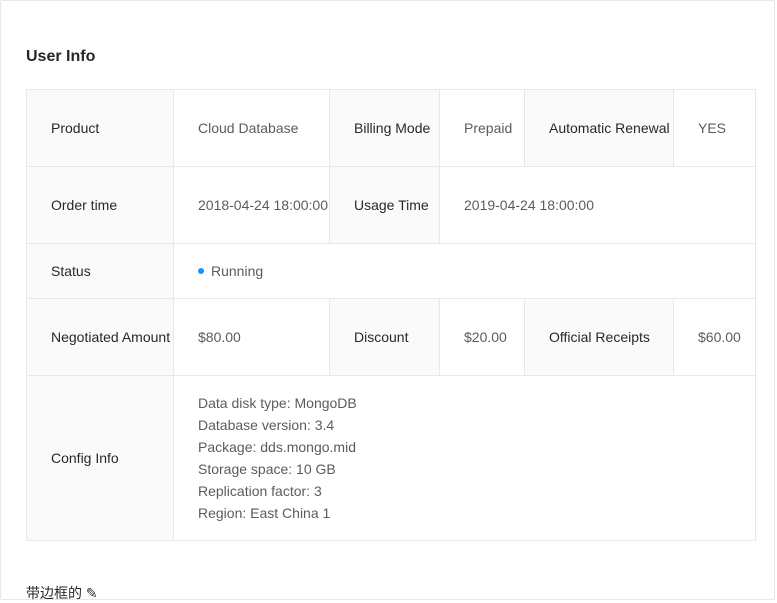  What do you see at coordinates (482, 128) in the screenshot?
I see `billing-mode-value: Prepaid` at bounding box center [482, 128].